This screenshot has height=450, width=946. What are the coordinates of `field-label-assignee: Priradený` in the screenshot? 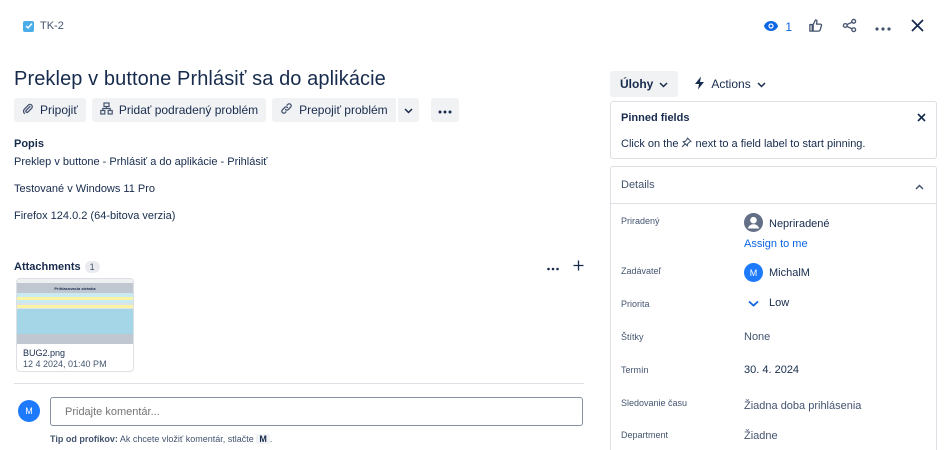 It's located at (640, 221).